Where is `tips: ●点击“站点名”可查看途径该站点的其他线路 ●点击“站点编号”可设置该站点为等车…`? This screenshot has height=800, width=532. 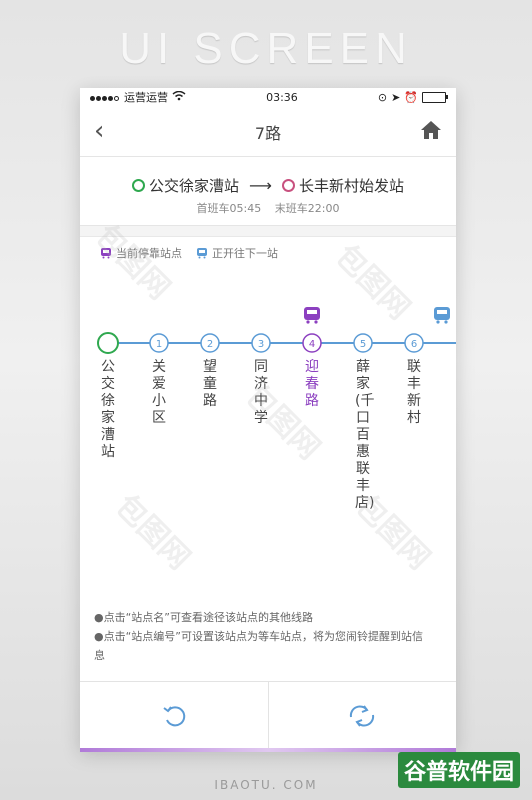 tips: ●点击“站点名”可查看途径该站点的其他线路 ●点击“站点编号”可设置该站点为等车… is located at coordinates (259, 636).